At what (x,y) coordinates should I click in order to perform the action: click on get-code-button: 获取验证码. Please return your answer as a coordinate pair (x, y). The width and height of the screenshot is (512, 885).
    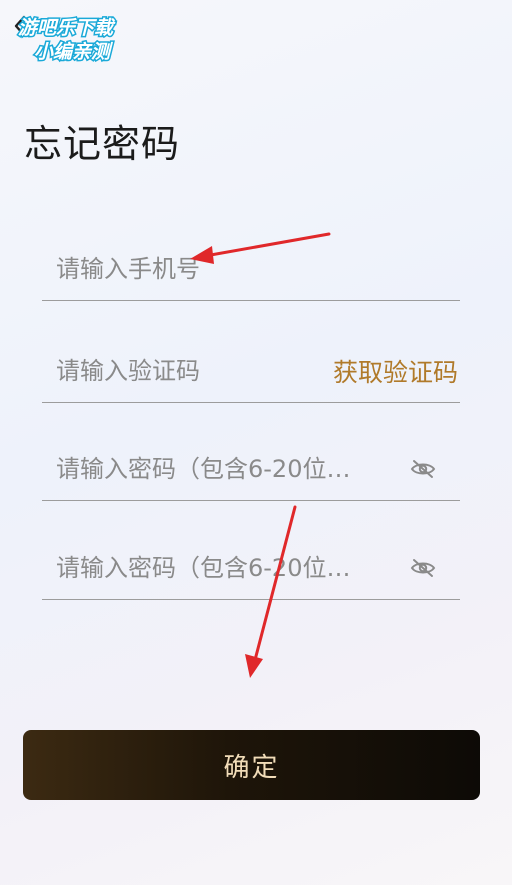
    Looking at the image, I should click on (396, 371).